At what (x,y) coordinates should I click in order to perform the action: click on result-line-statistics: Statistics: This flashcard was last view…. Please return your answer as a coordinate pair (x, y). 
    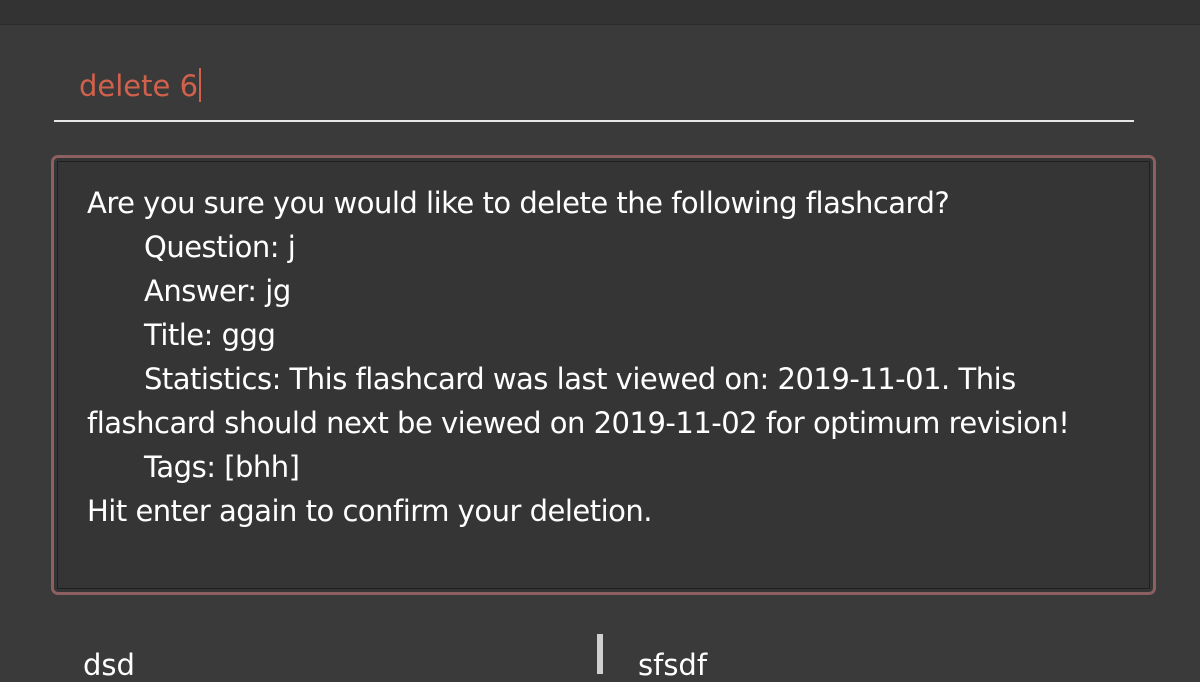
    Looking at the image, I should click on (580, 379).